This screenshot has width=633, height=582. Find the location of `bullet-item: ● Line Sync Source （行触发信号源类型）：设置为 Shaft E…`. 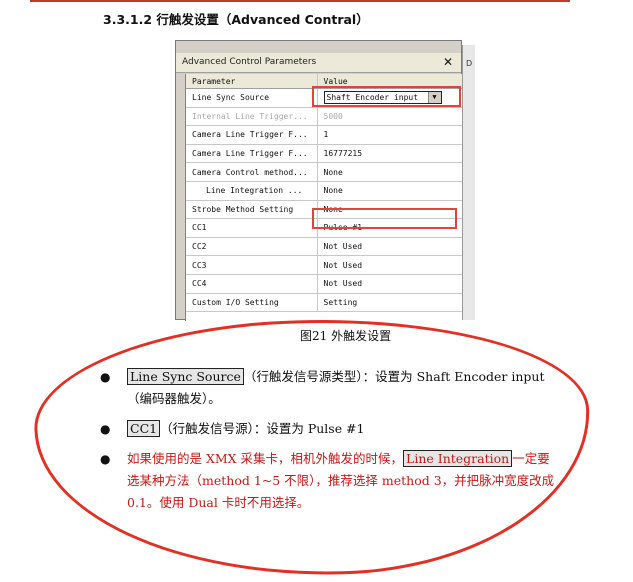

bullet-item: ● Line Sync Source （行触发信号源类型）：设置为 Shaft E… is located at coordinates (330, 388).